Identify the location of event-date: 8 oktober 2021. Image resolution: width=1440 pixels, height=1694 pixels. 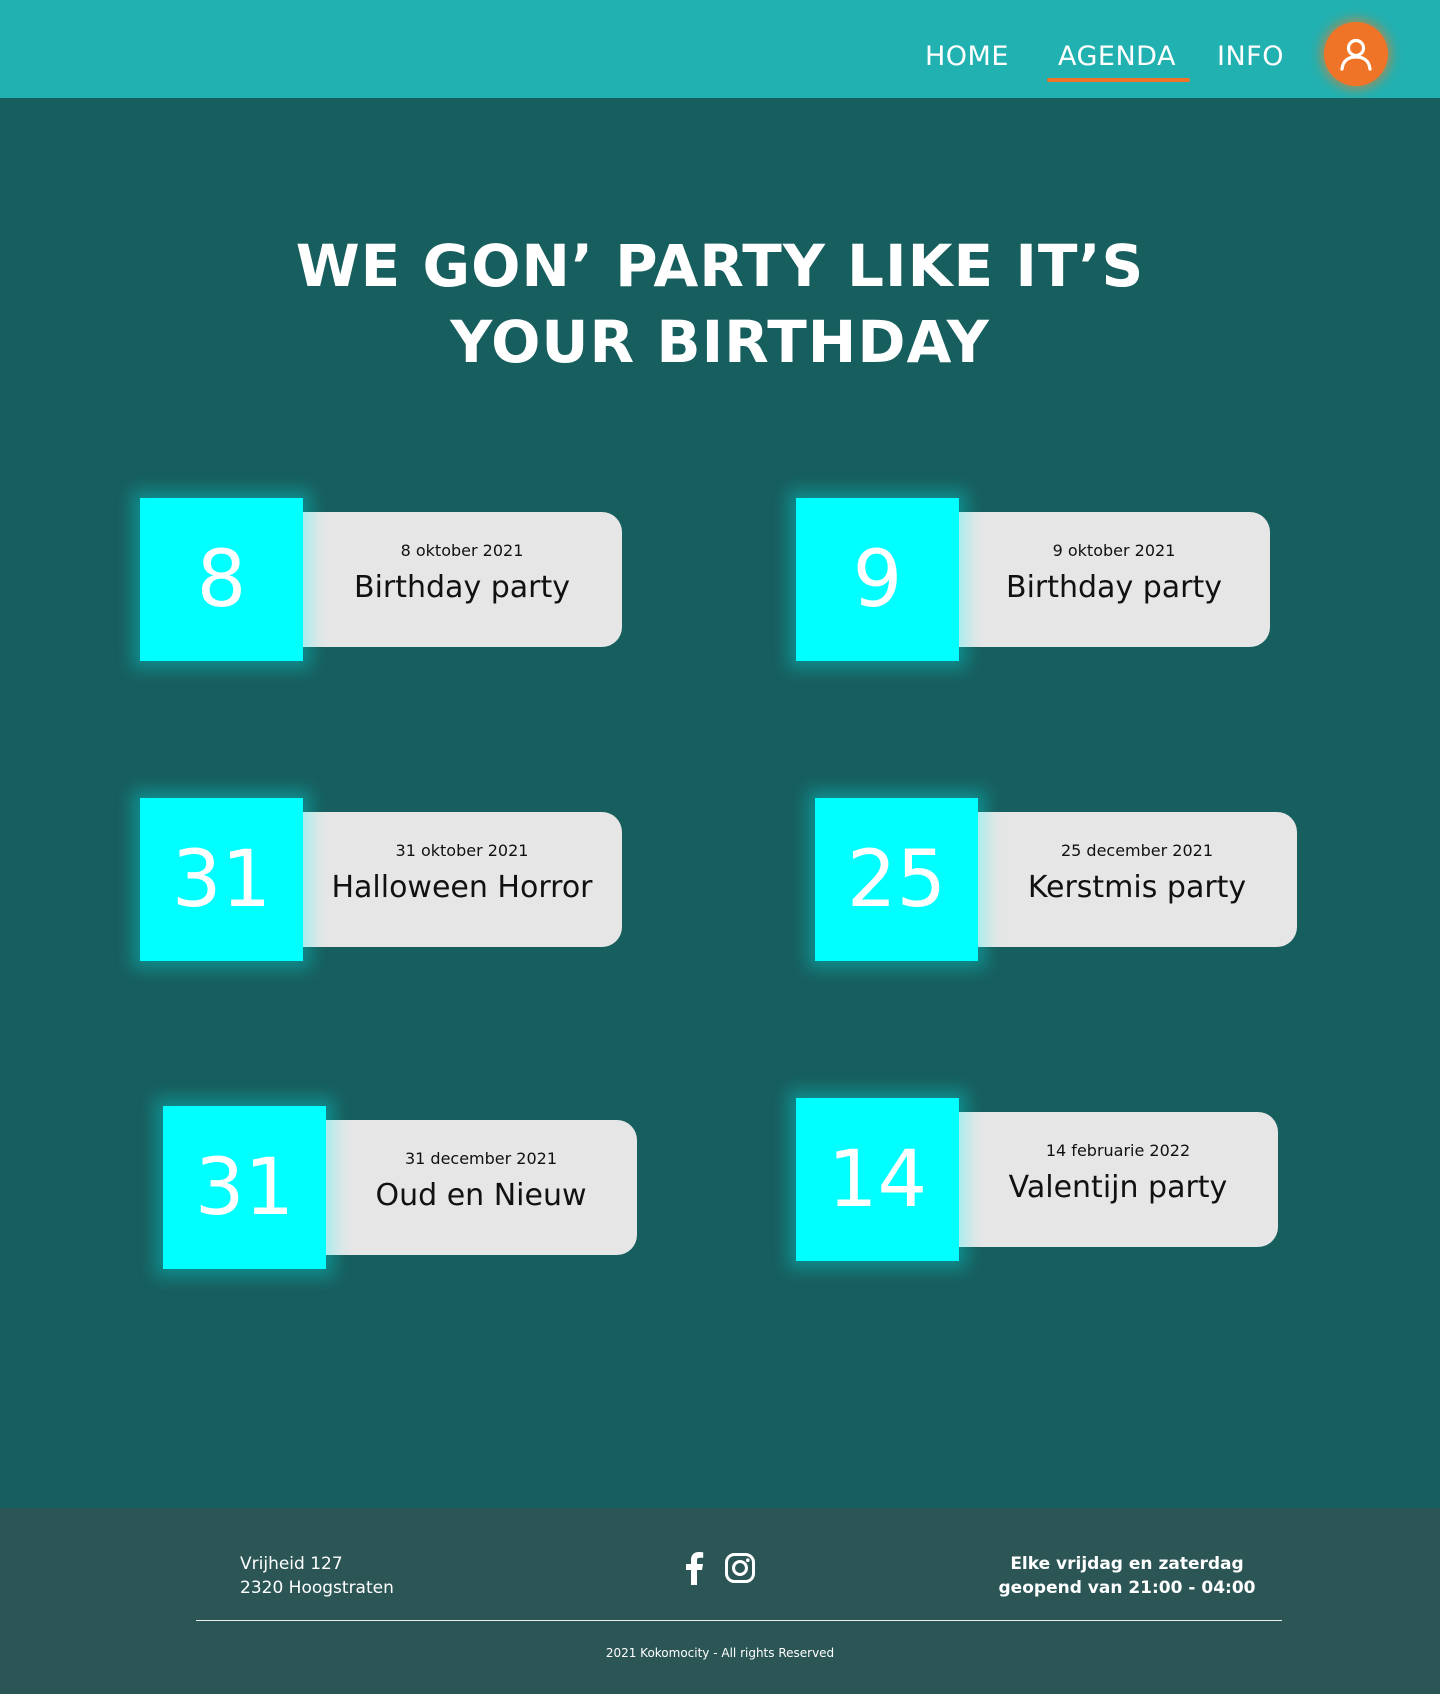
(462, 550).